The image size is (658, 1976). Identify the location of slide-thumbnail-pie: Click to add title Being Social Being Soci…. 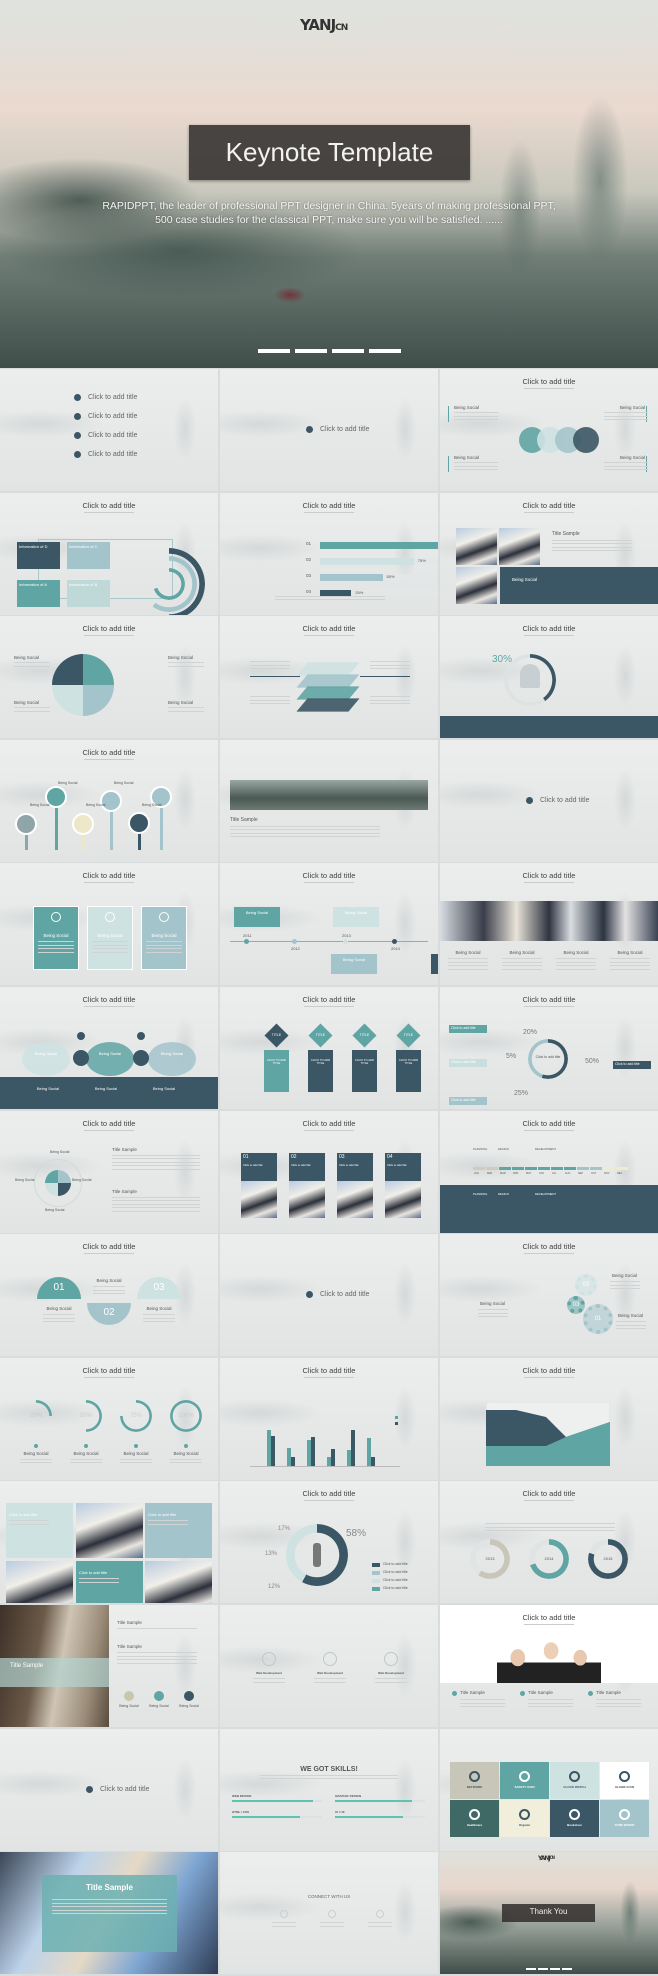
(109, 677).